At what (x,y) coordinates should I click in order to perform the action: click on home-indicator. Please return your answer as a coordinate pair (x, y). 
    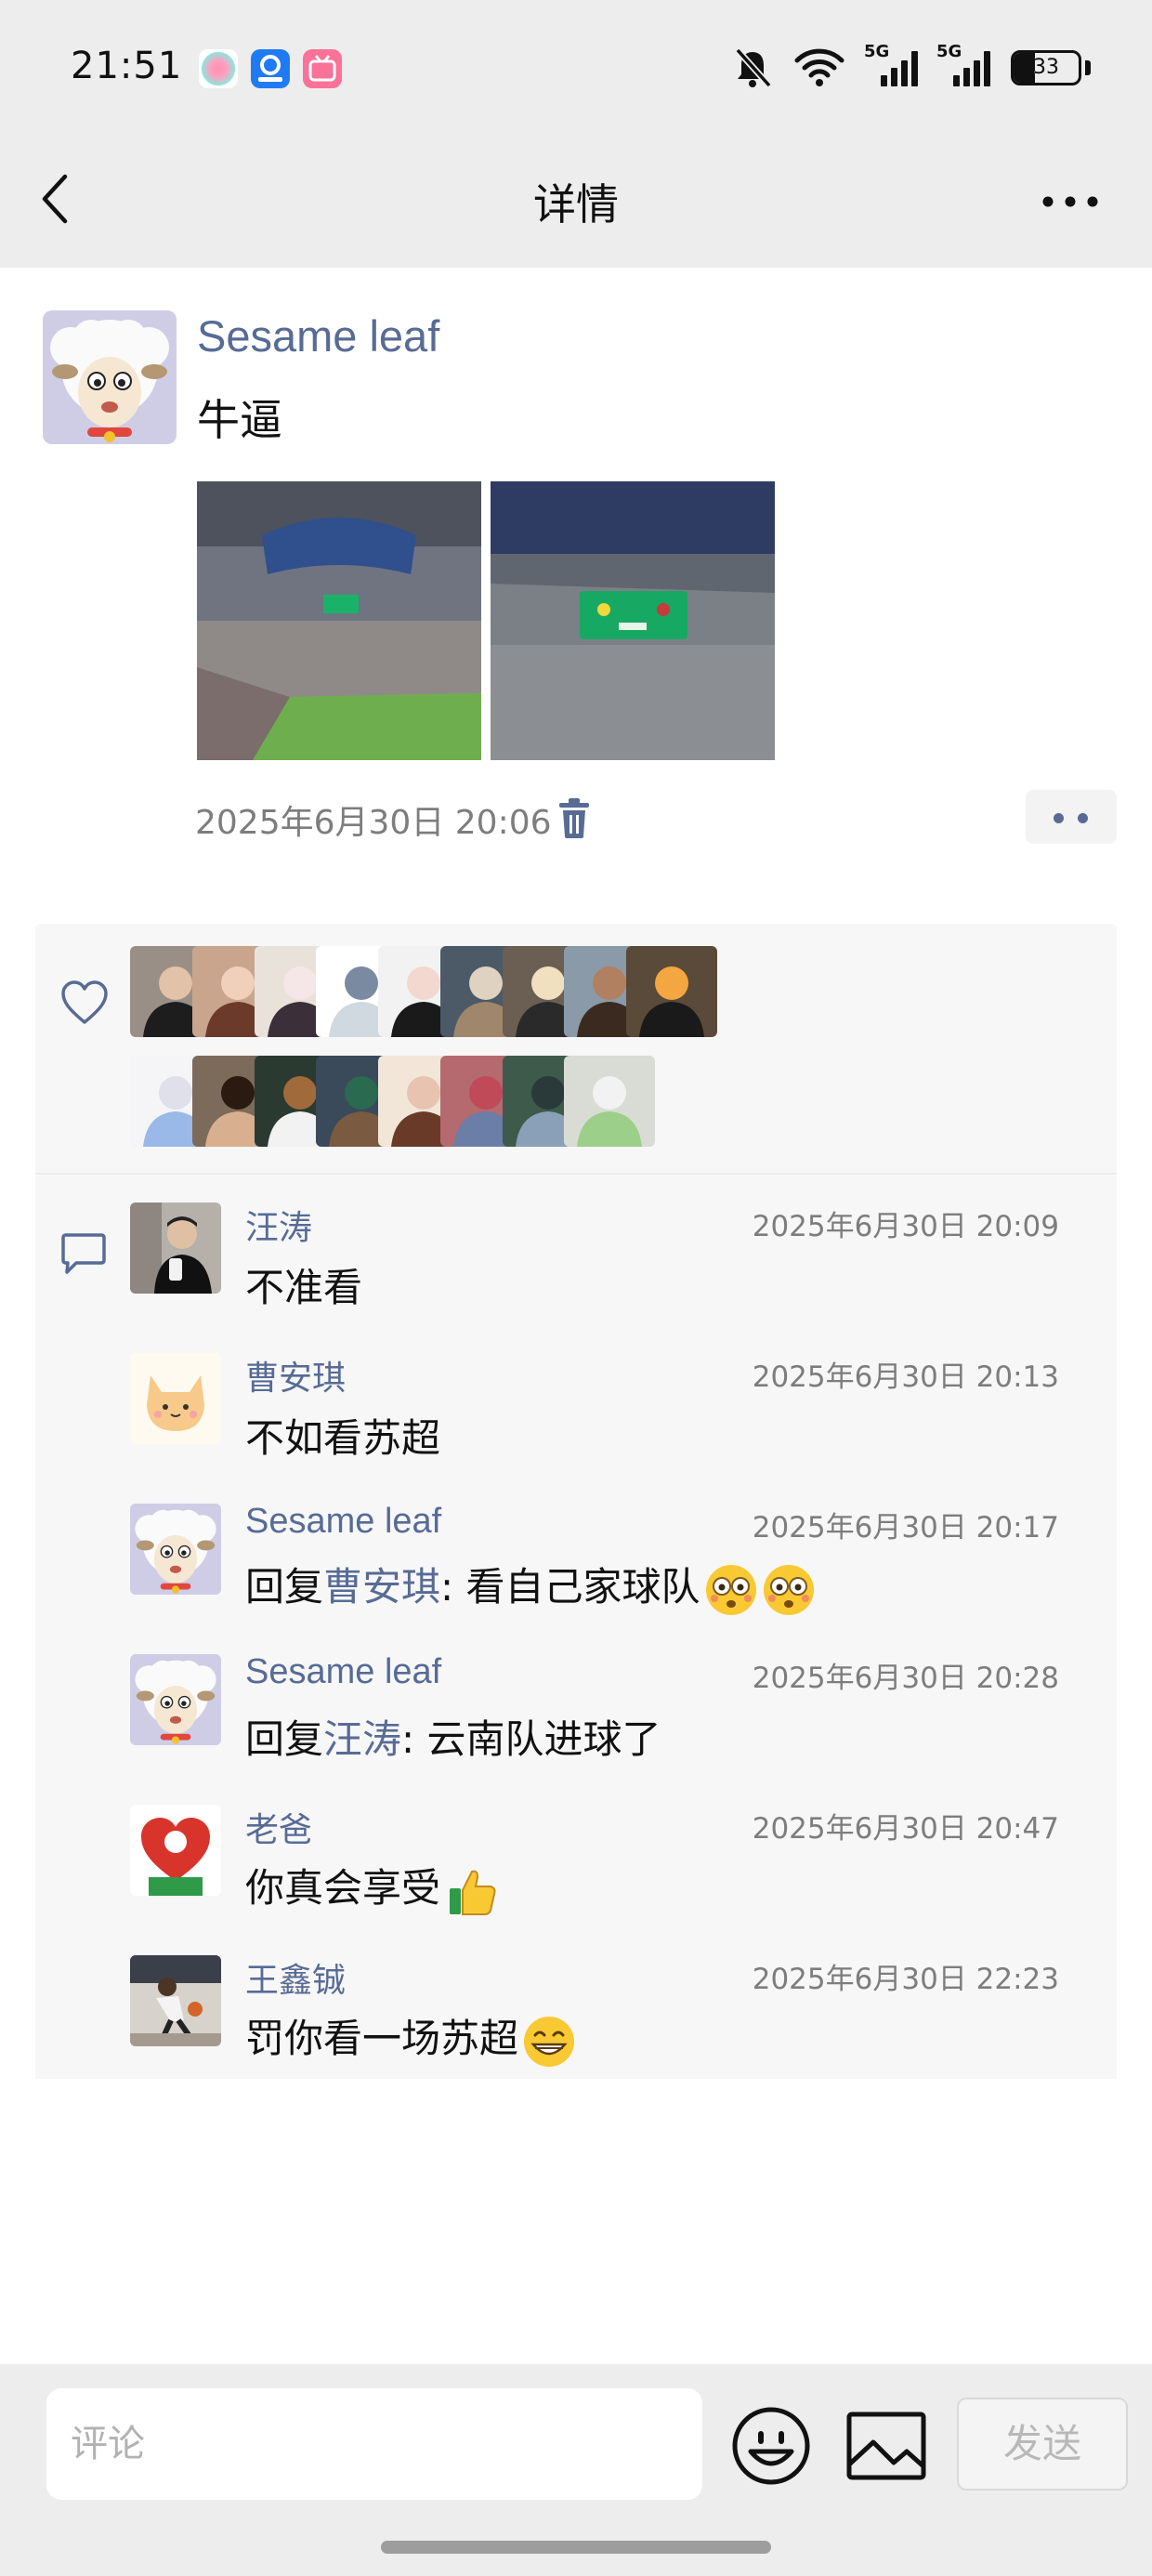
    Looking at the image, I should click on (576, 2547).